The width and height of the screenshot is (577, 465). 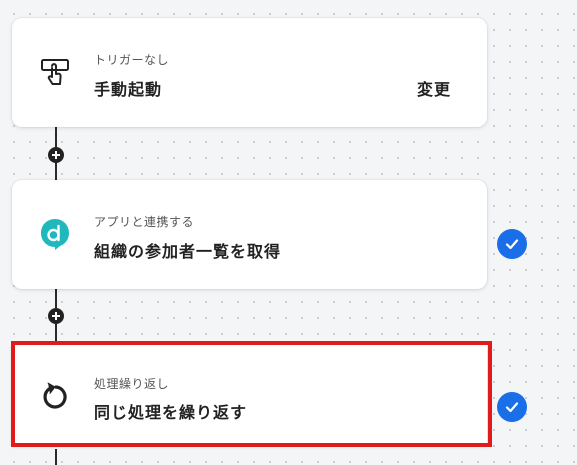 What do you see at coordinates (132, 60) in the screenshot?
I see `step-subtitle: トリガーなし` at bounding box center [132, 60].